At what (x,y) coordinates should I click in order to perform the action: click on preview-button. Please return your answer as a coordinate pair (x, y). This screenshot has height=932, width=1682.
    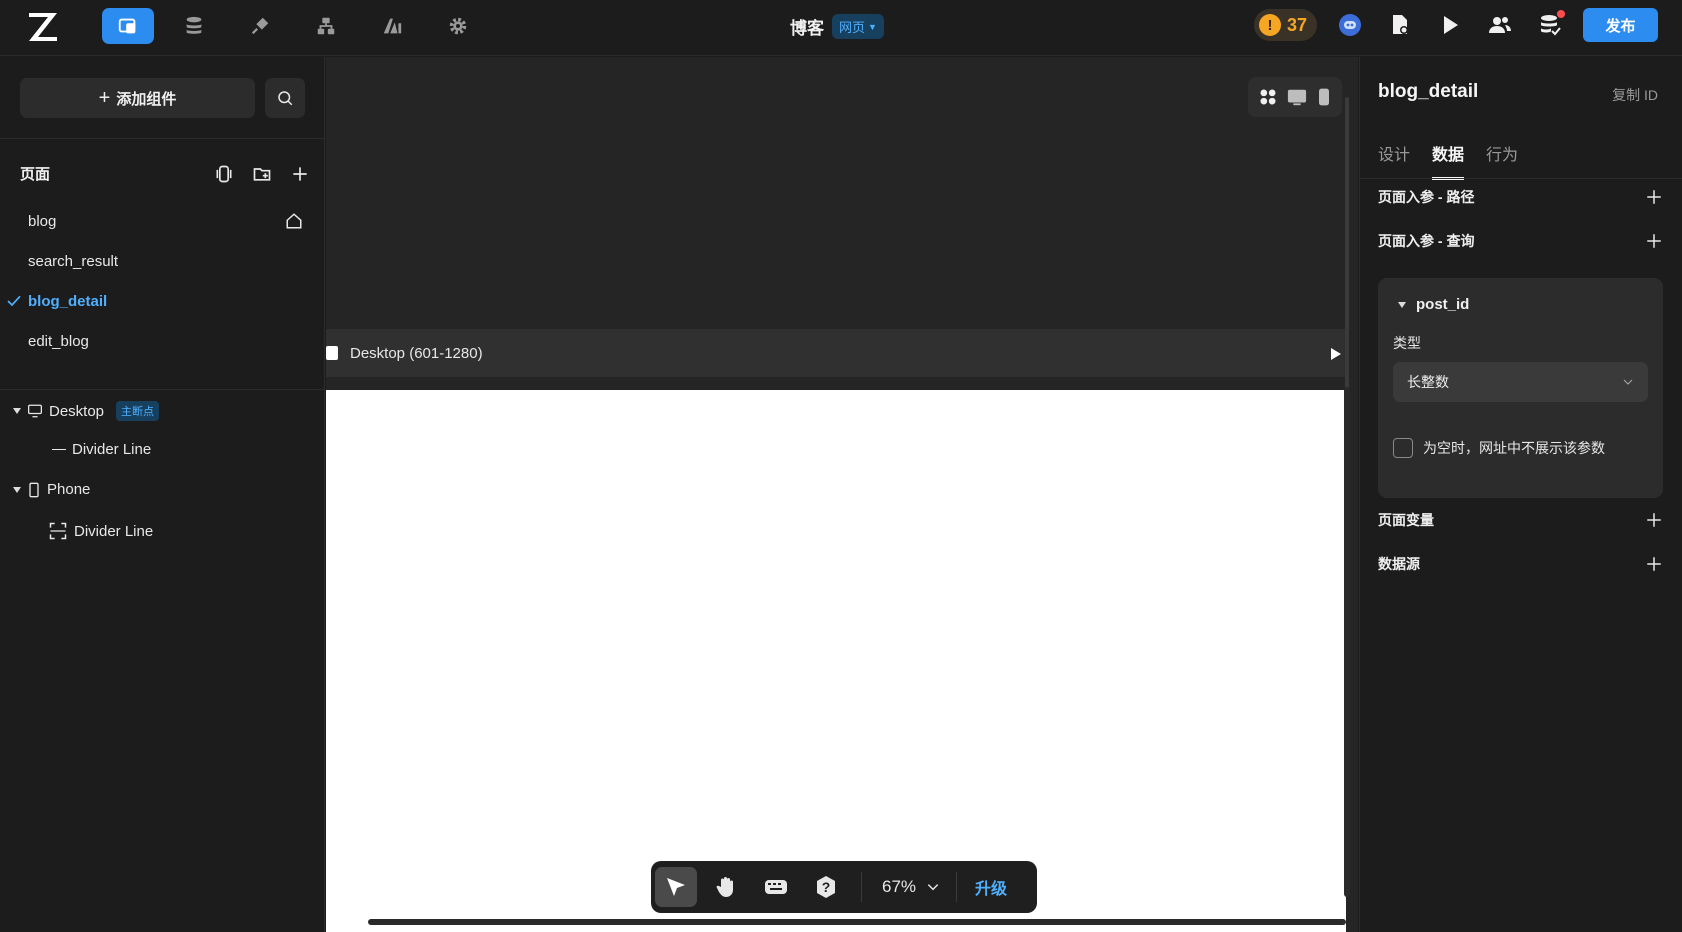
    Looking at the image, I should click on (1450, 25).